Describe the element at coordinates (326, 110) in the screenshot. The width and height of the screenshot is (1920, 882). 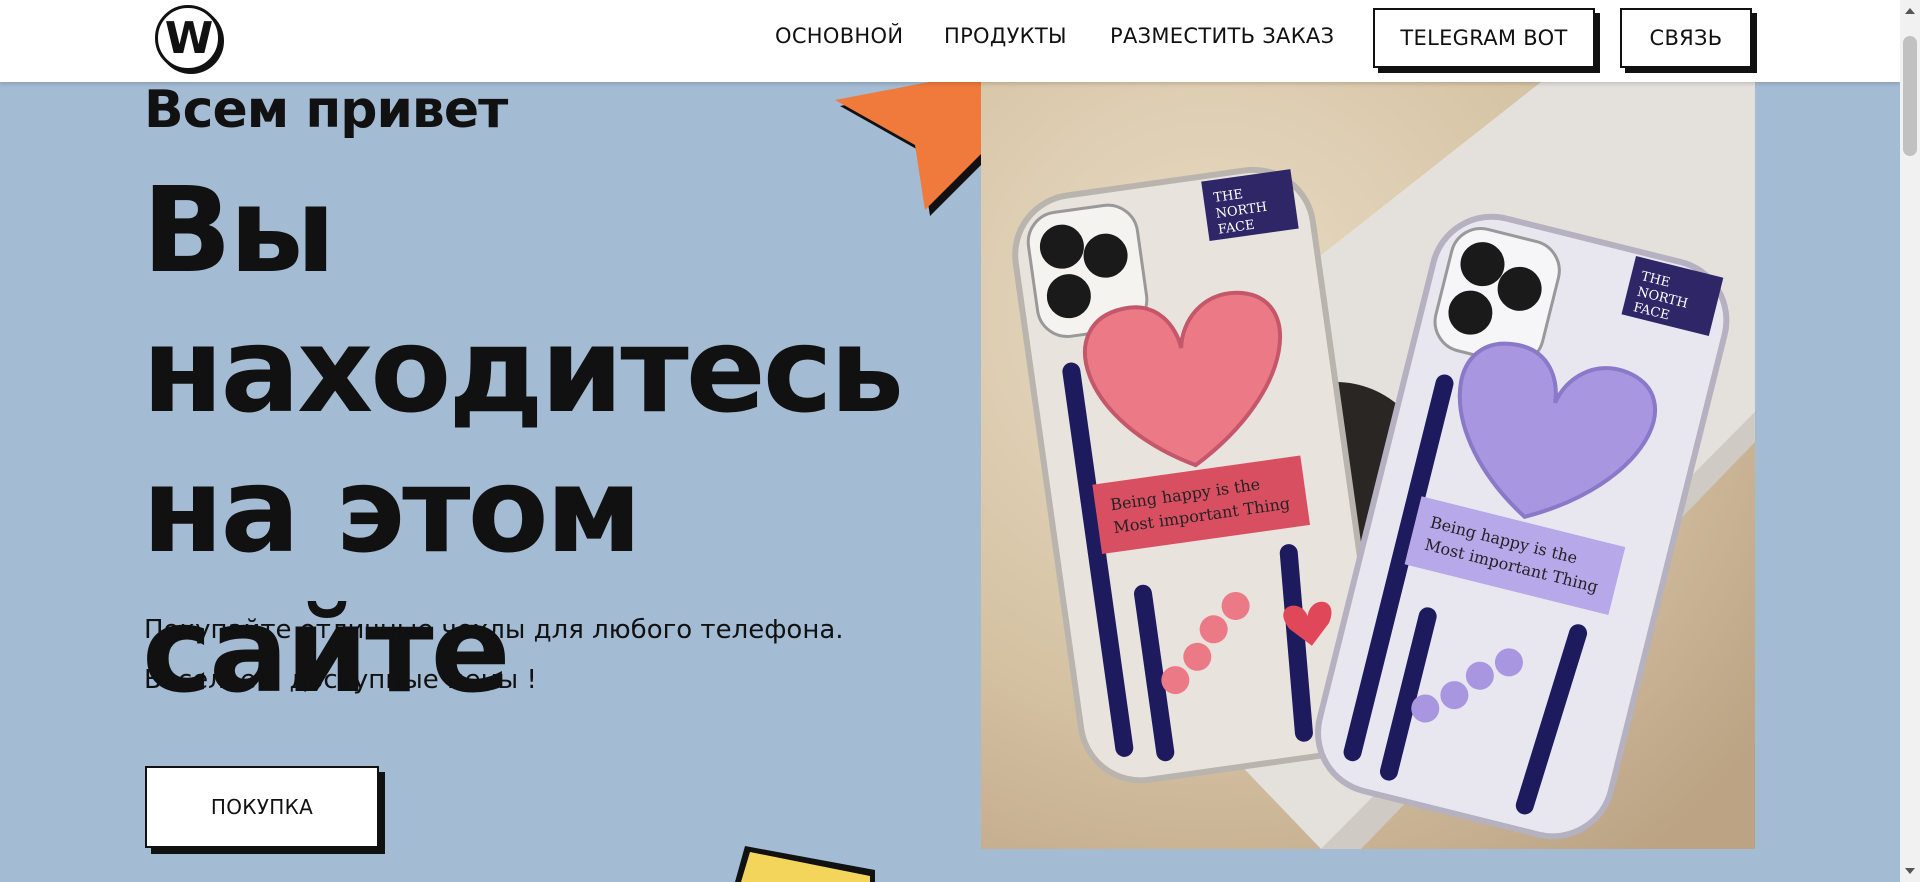
I see `hero-greeting: Всем привет` at that location.